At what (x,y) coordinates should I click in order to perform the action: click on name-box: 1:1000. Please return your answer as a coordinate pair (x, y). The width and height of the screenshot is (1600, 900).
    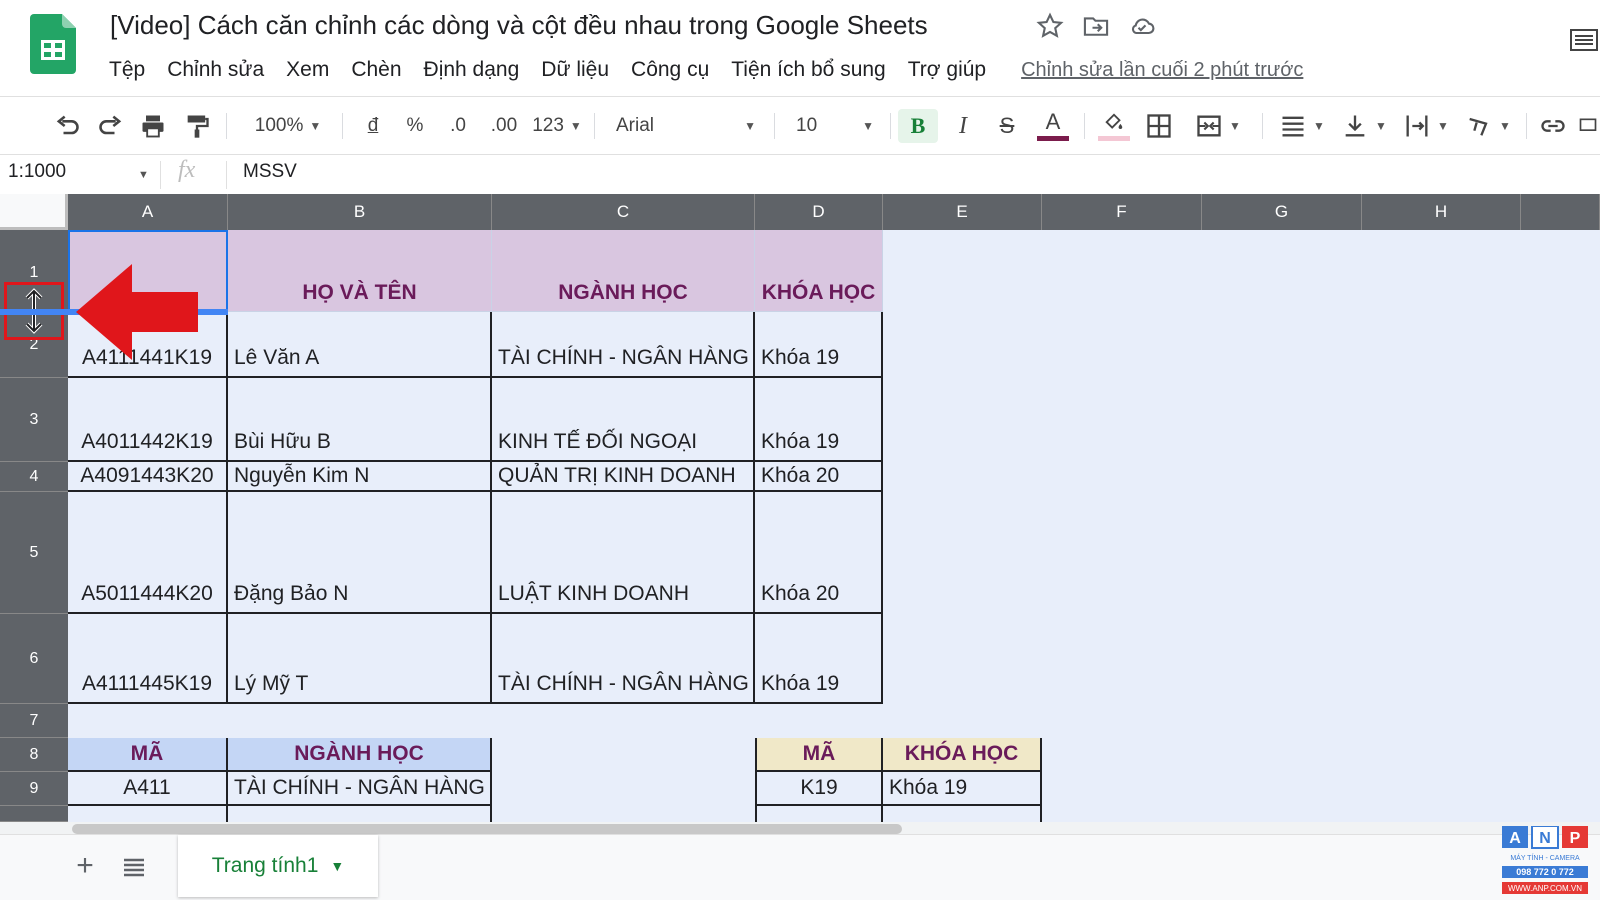
    Looking at the image, I should click on (37, 172).